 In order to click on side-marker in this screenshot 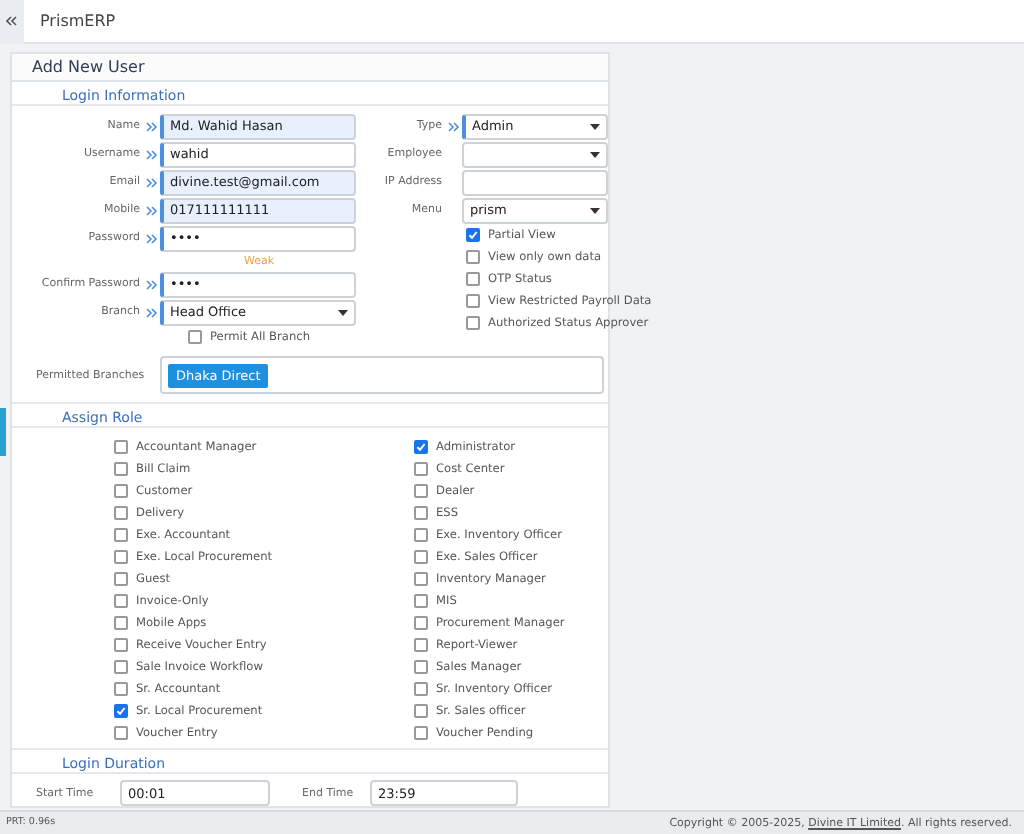, I will do `click(3, 432)`.